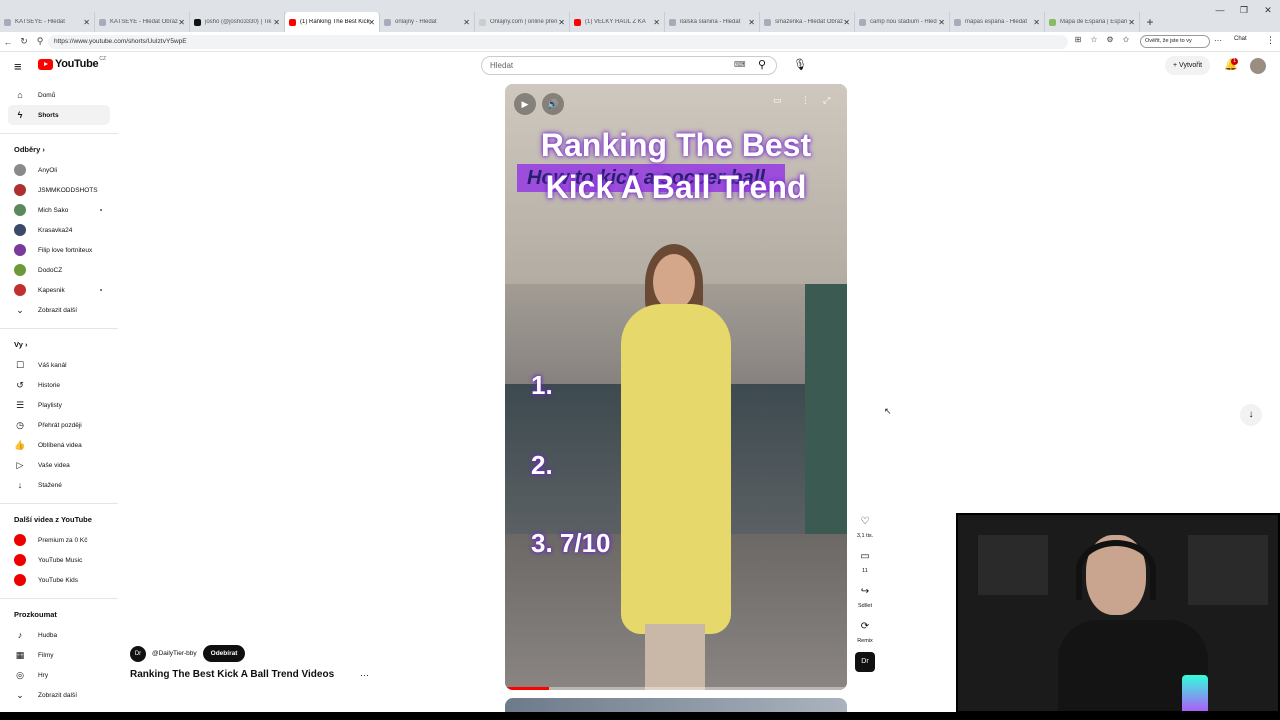  I want to click on sidebar-item: Kapesnik, so click(55, 290).